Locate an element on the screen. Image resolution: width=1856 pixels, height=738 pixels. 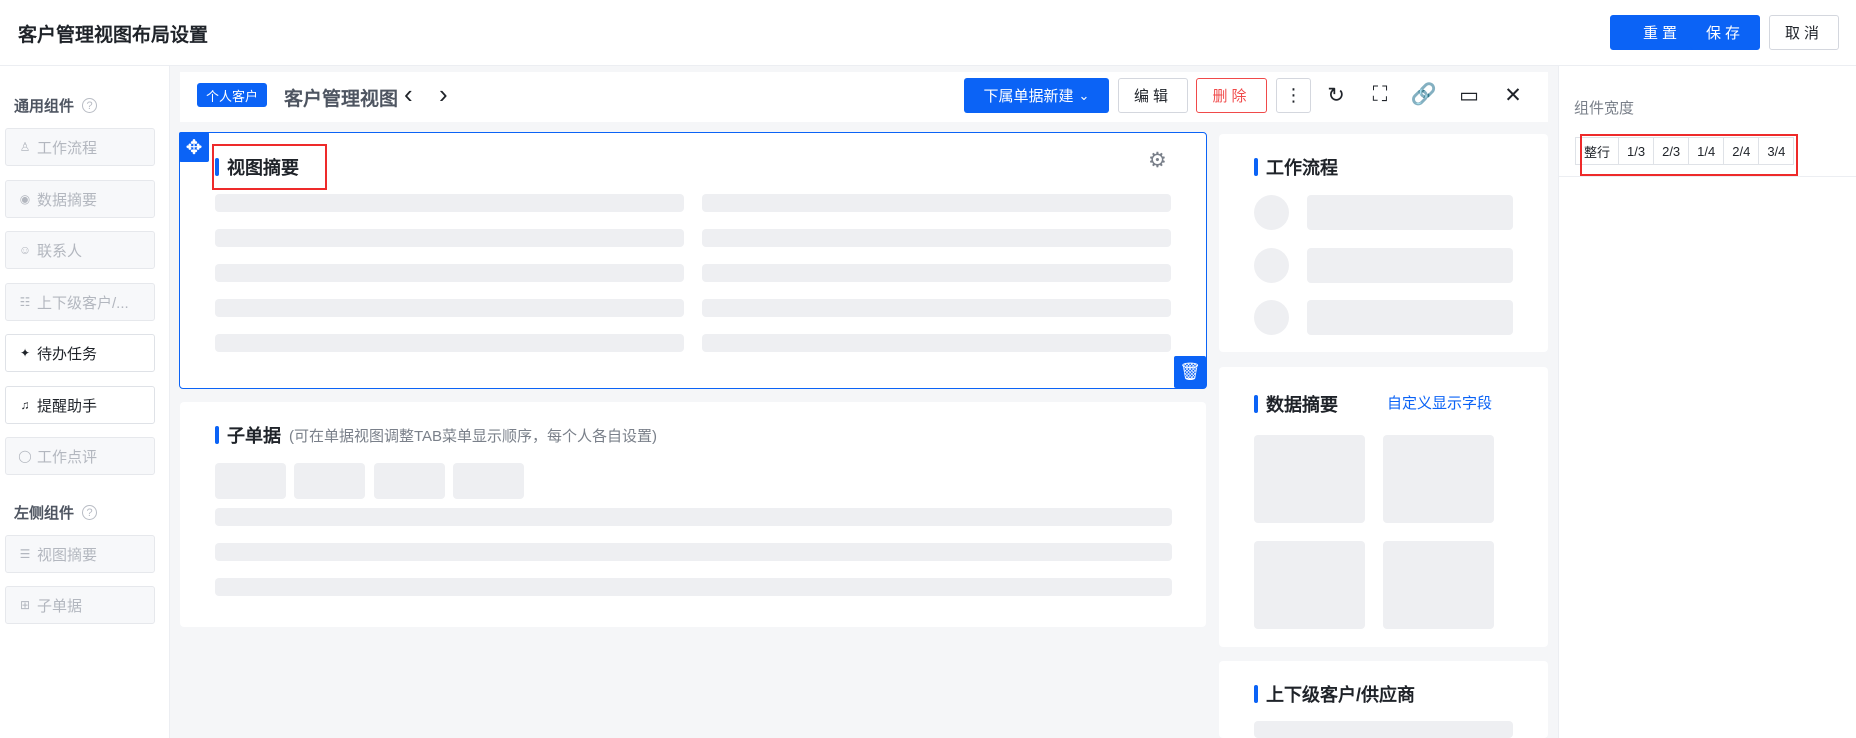
user-outline-icon: ☺ is located at coordinates (25, 250).